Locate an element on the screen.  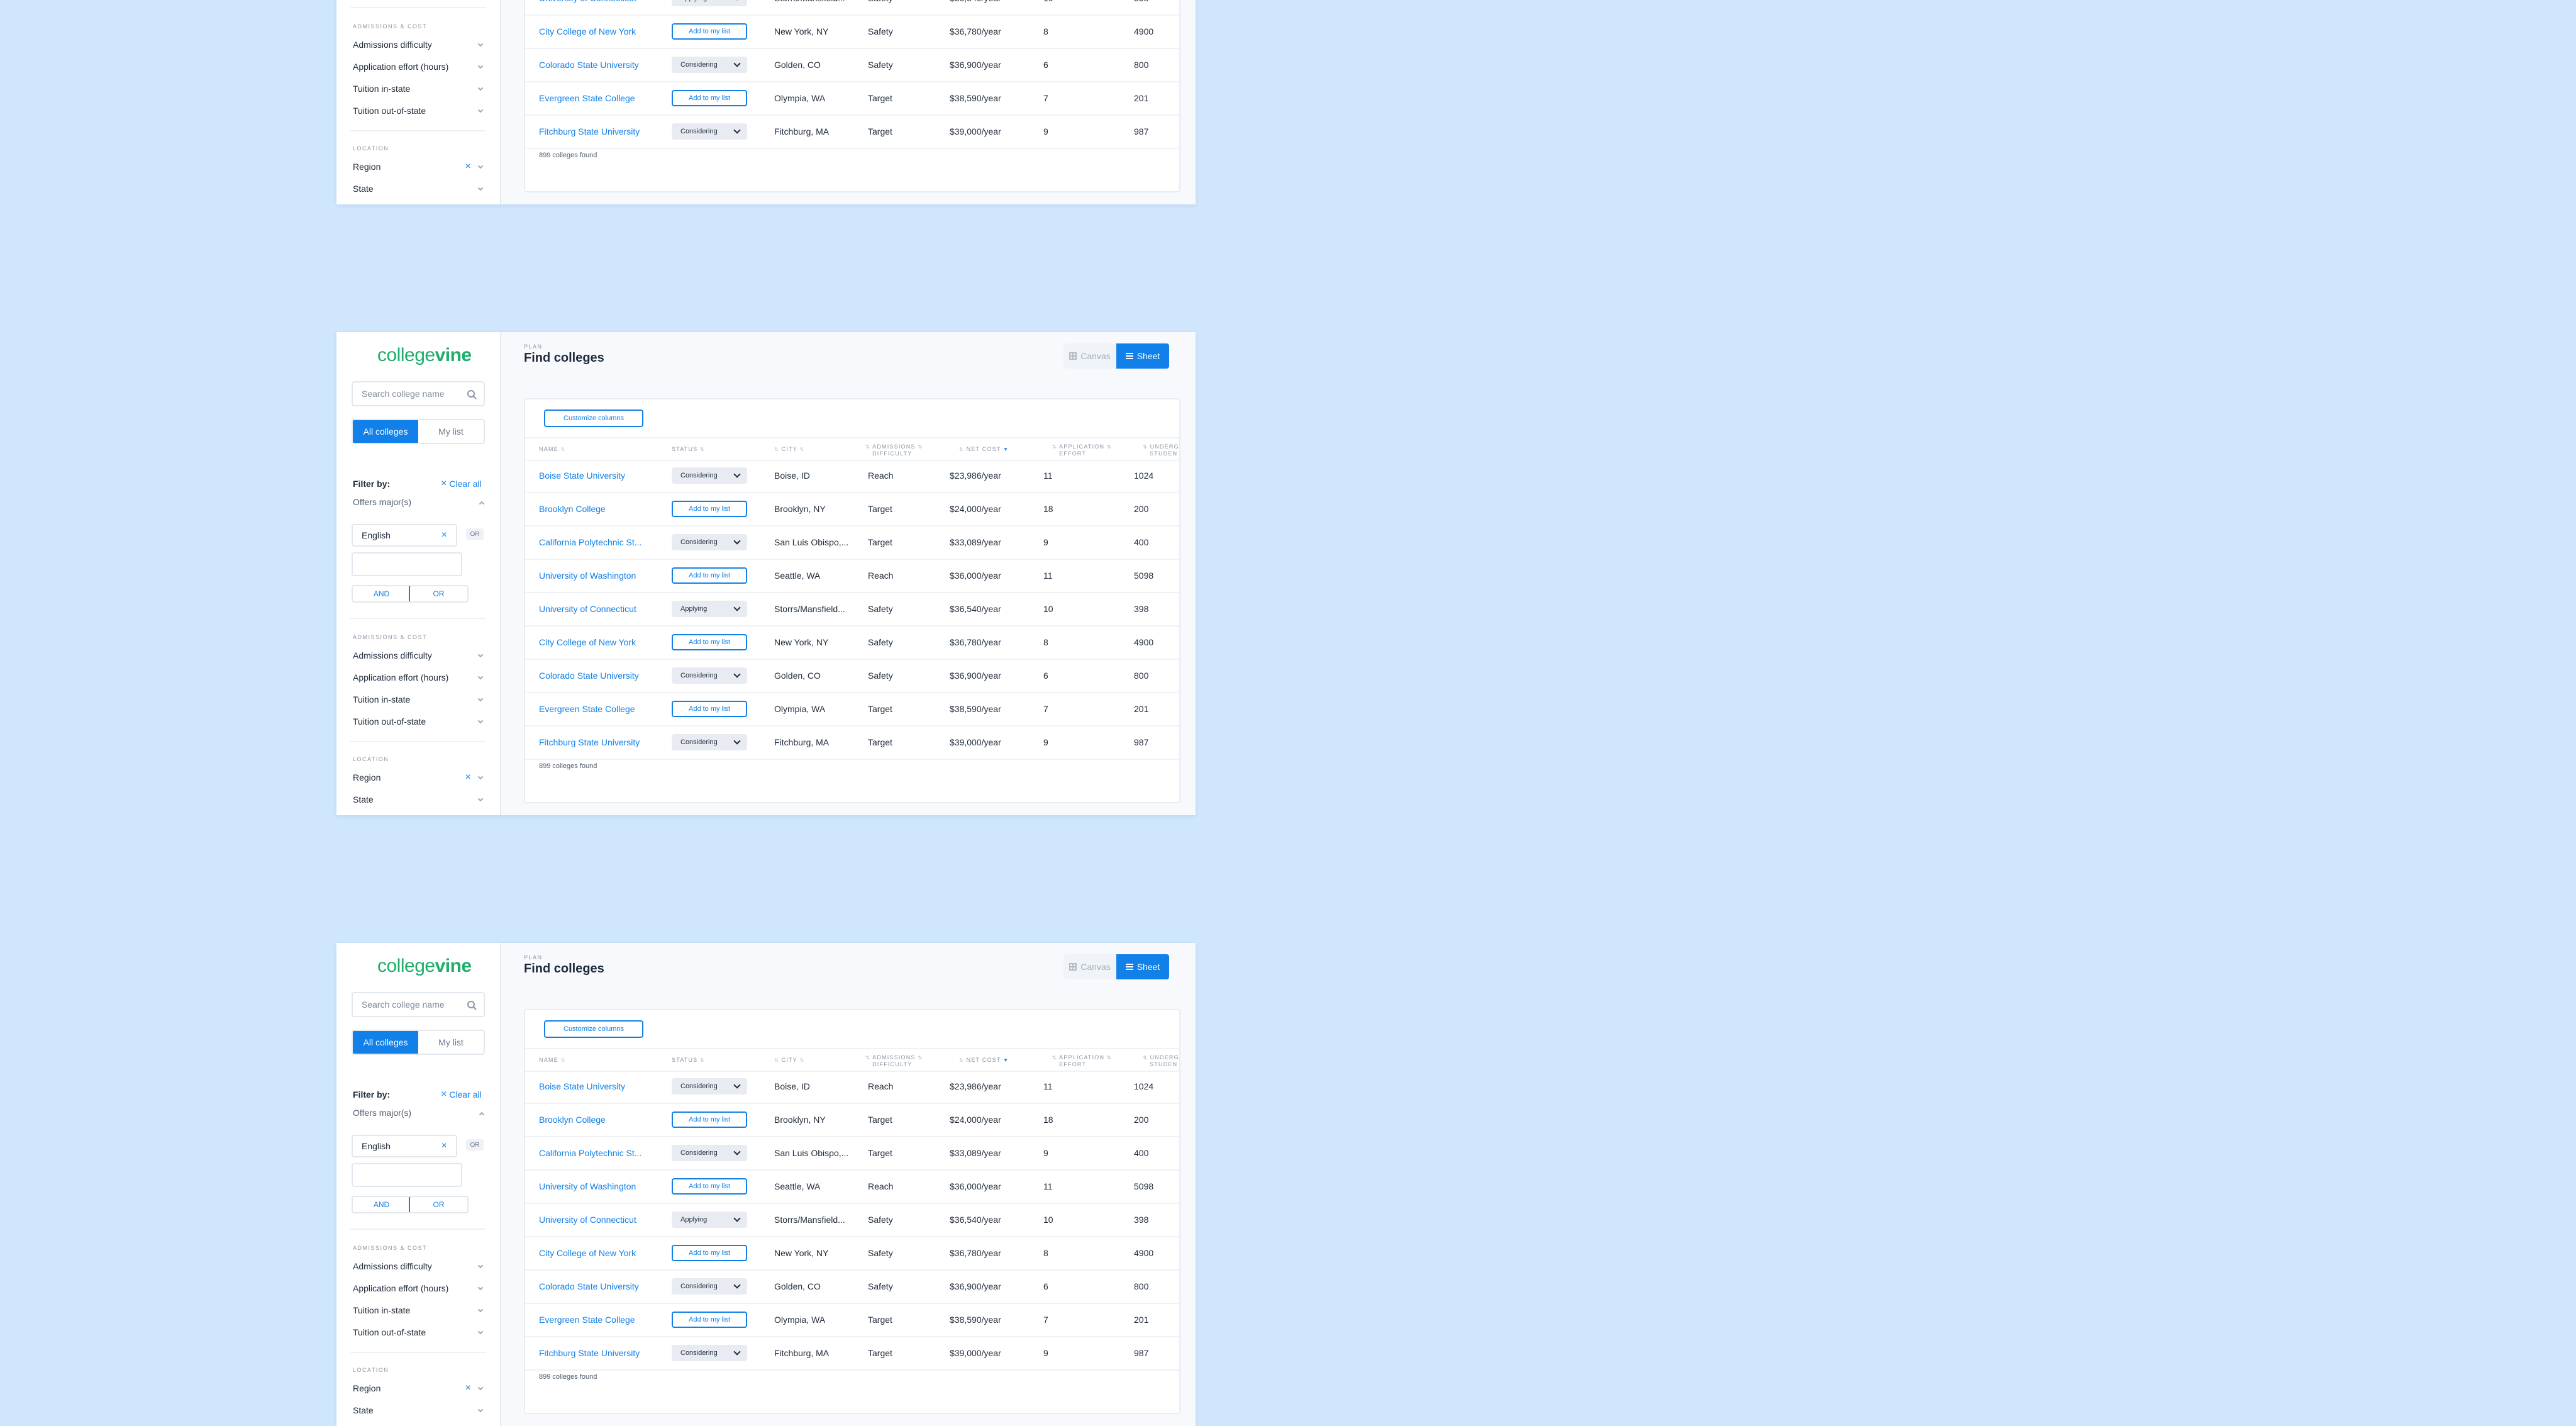
offers-majors-filter: Offers major(s) is located at coordinates (382, 502).